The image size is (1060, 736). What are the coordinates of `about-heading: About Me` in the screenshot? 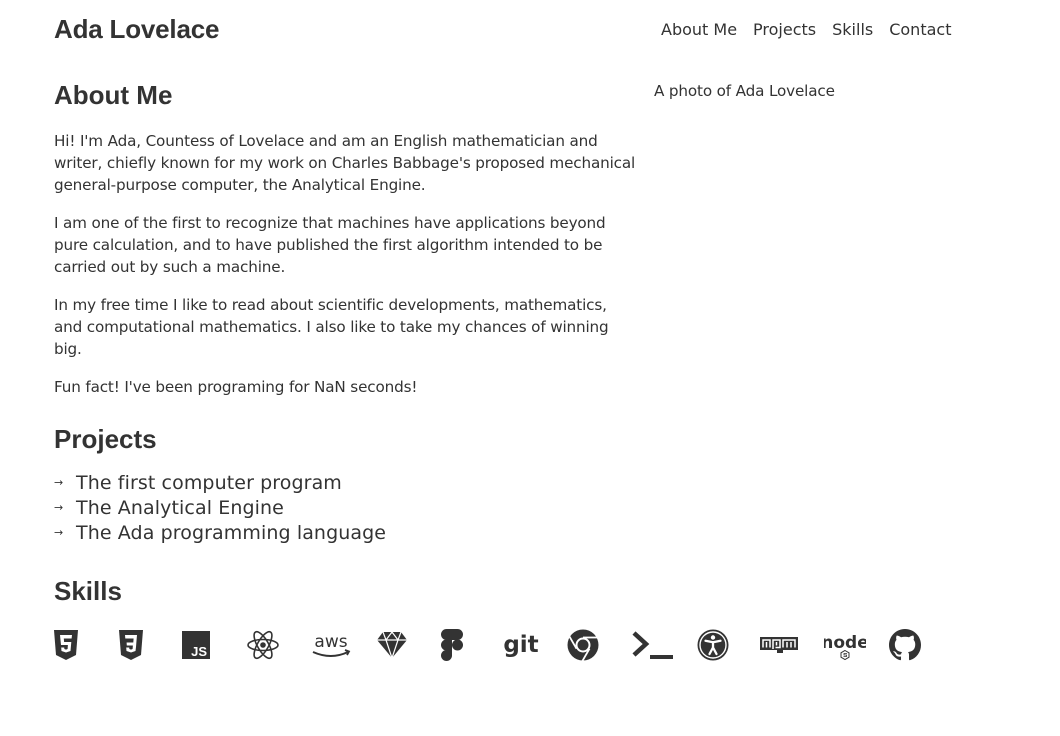 It's located at (113, 95).